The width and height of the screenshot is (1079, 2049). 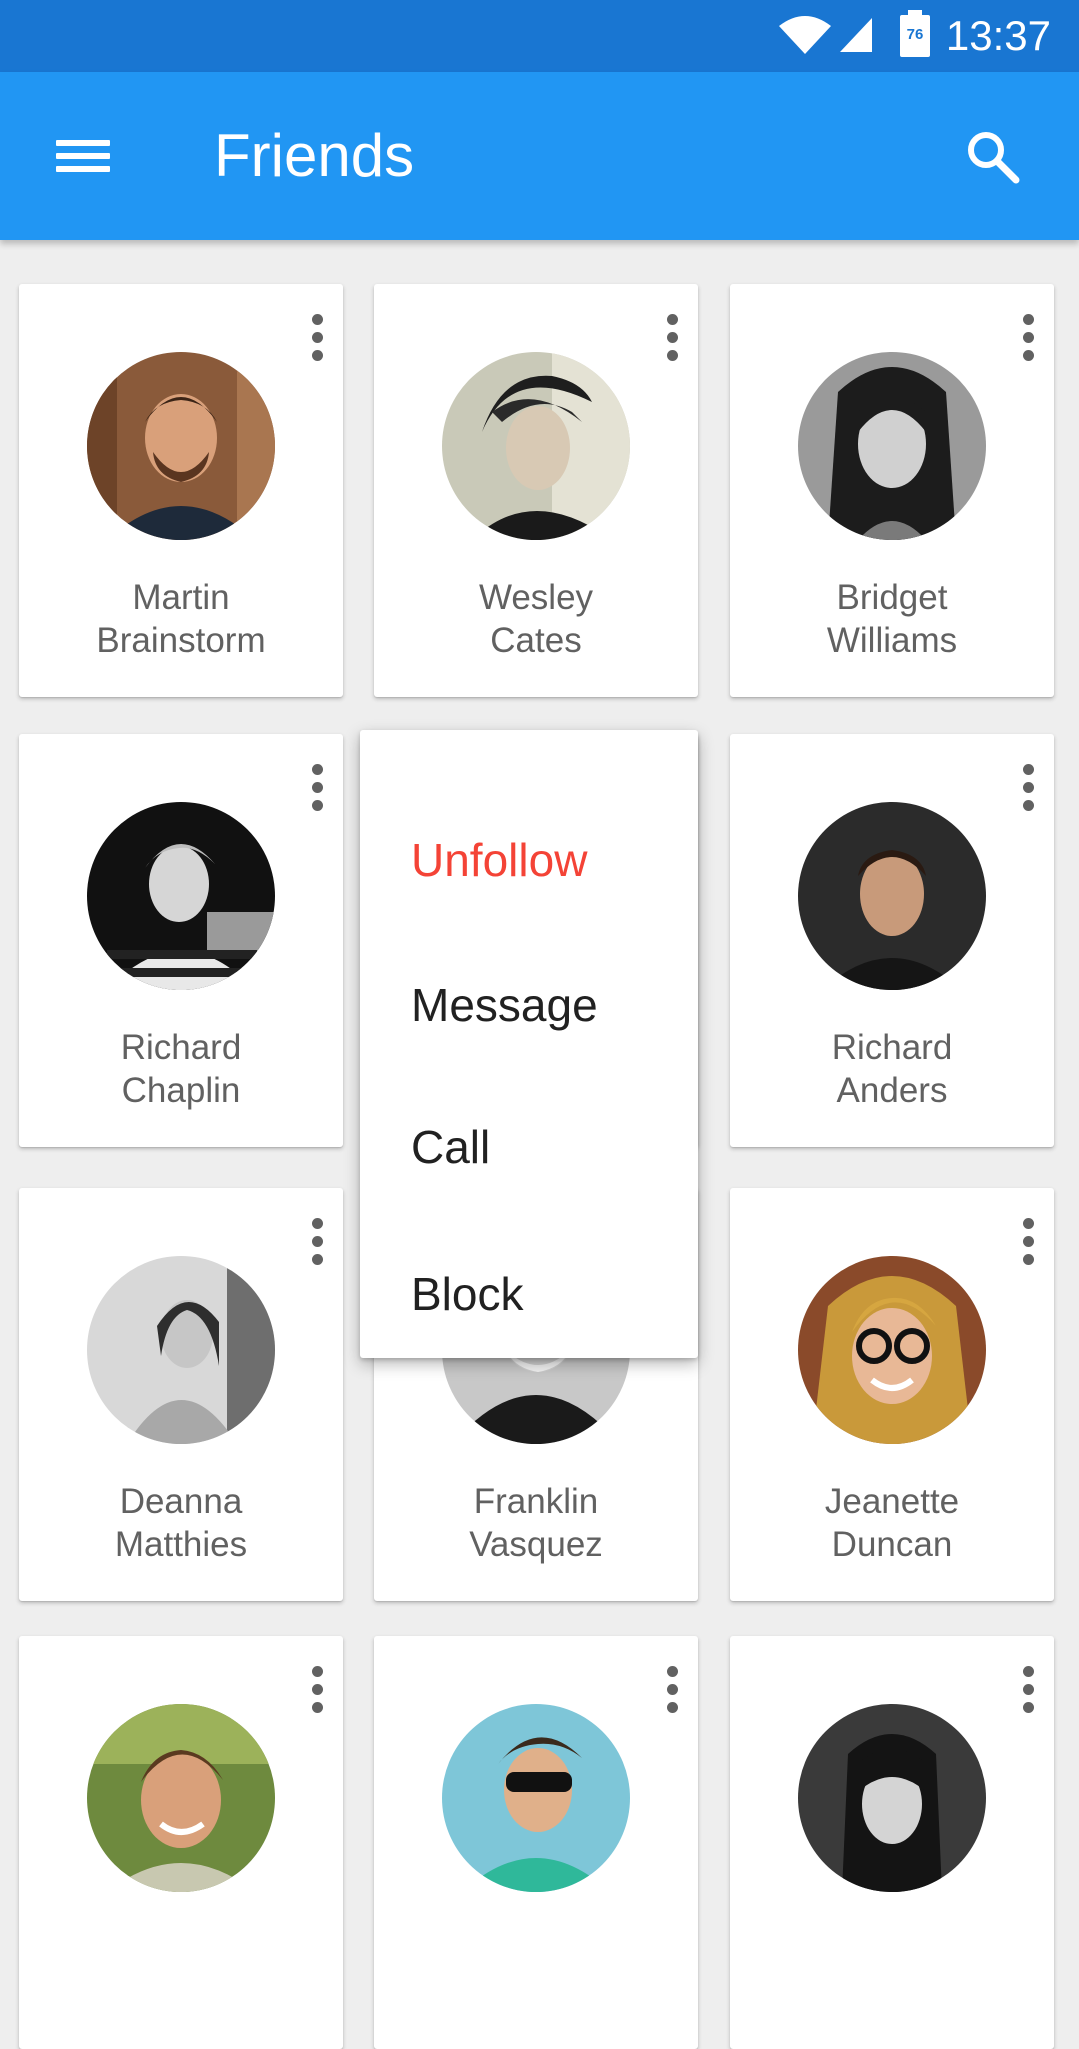 I want to click on friend-name: Franklin Vasquez, so click(x=536, y=1523).